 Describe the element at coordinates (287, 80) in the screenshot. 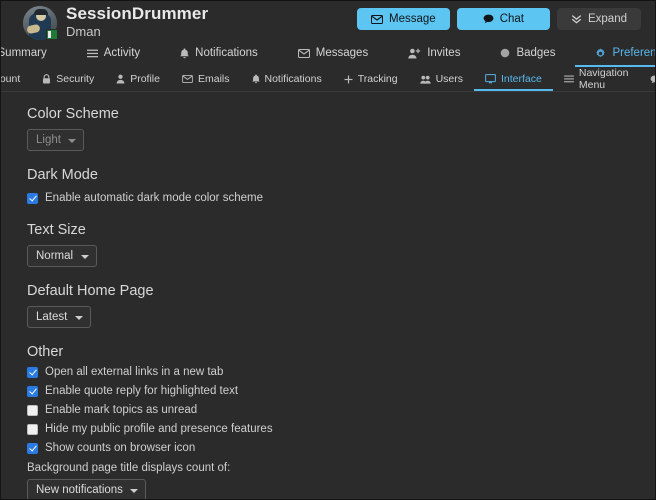

I see `subtab-notifications: Notifications` at that location.